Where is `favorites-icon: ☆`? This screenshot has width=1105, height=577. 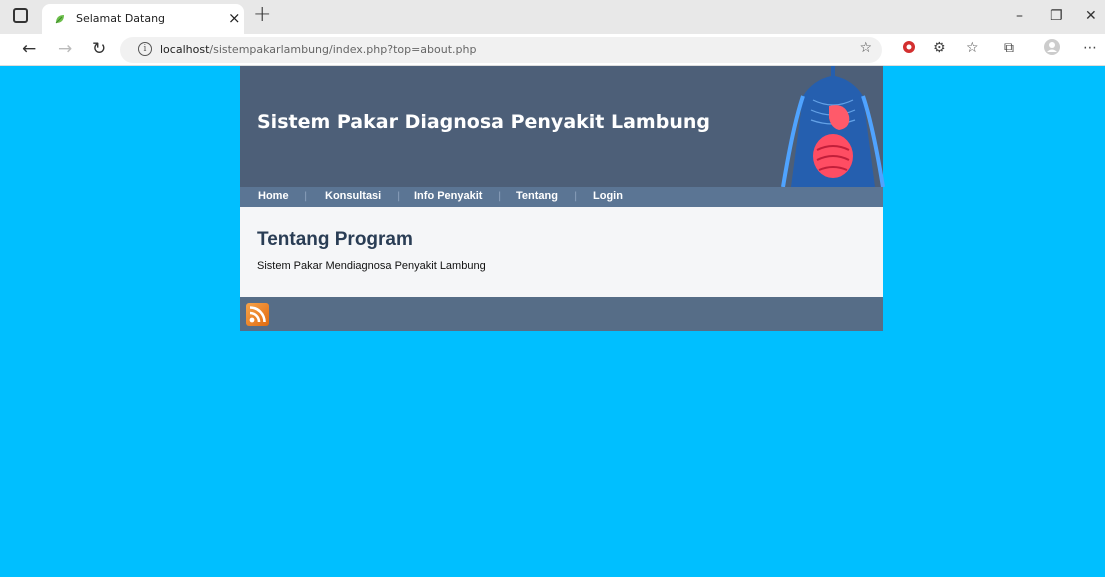
favorites-icon: ☆ is located at coordinates (972, 48).